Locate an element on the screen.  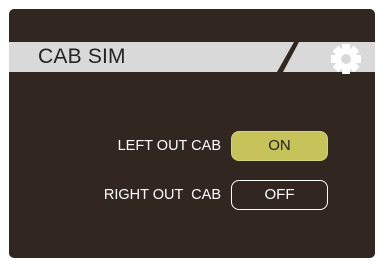
page-title: CAB SIM is located at coordinates (82, 56).